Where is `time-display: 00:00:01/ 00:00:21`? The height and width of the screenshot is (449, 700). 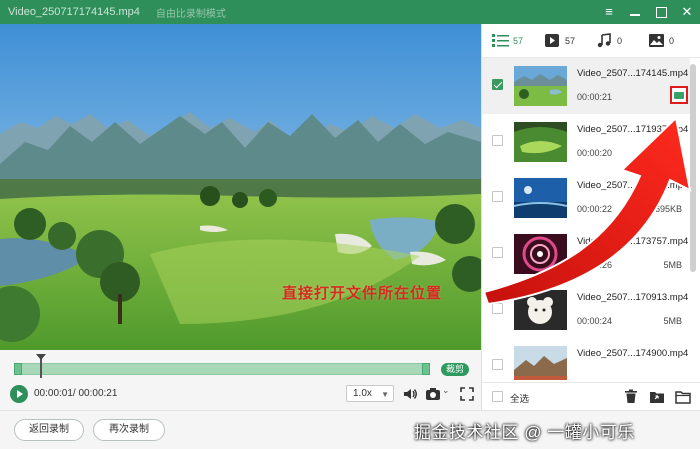
time-display: 00:00:01/ 00:00:21 is located at coordinates (76, 393).